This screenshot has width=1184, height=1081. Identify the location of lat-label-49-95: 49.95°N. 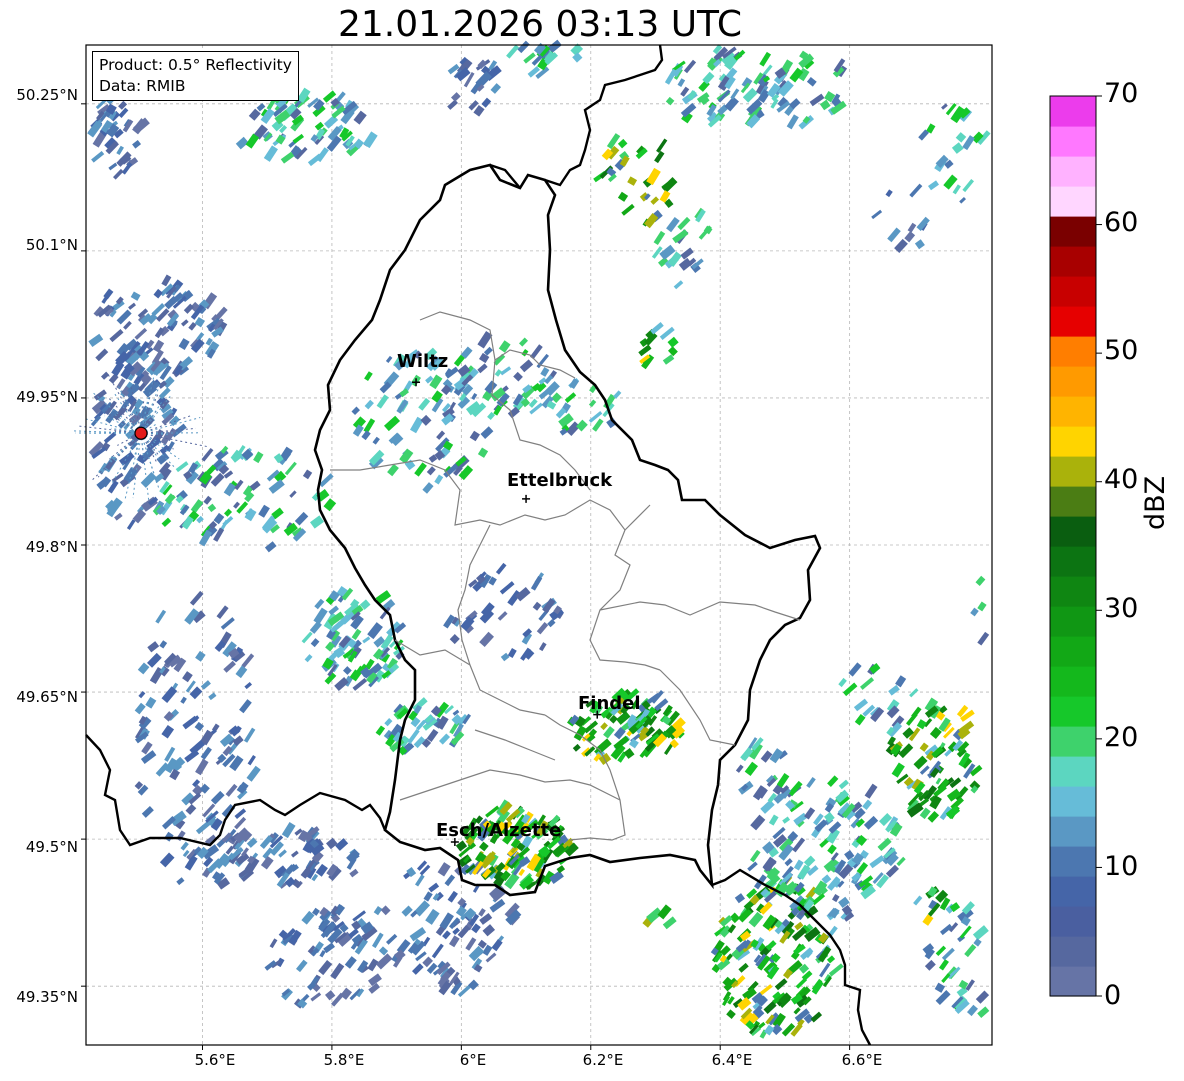
(47, 397).